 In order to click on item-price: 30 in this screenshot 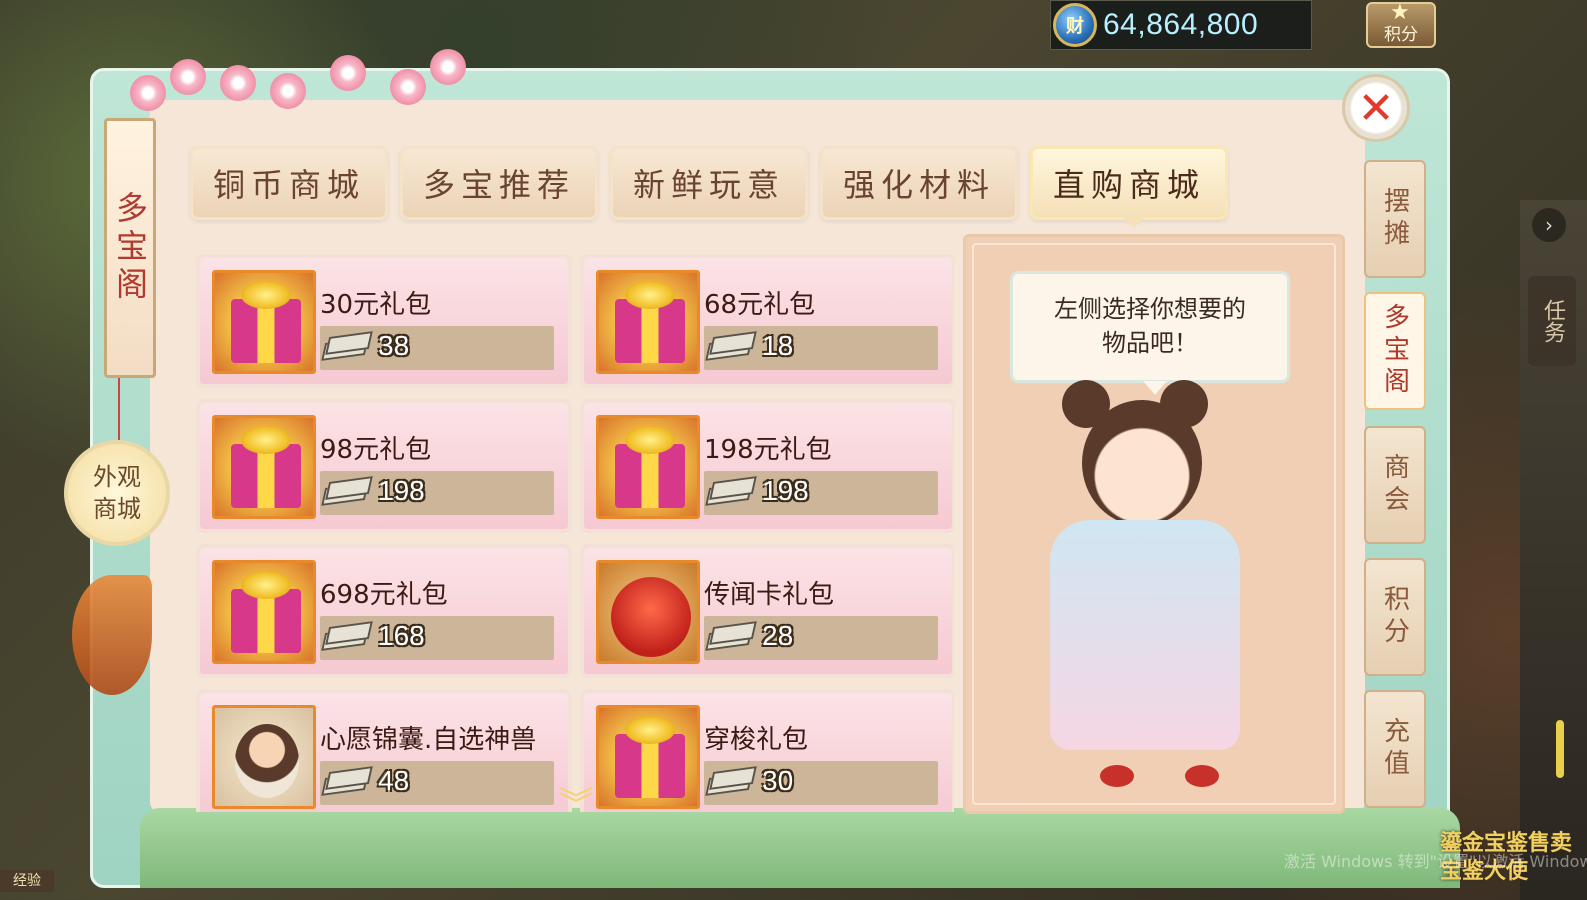, I will do `click(778, 780)`.